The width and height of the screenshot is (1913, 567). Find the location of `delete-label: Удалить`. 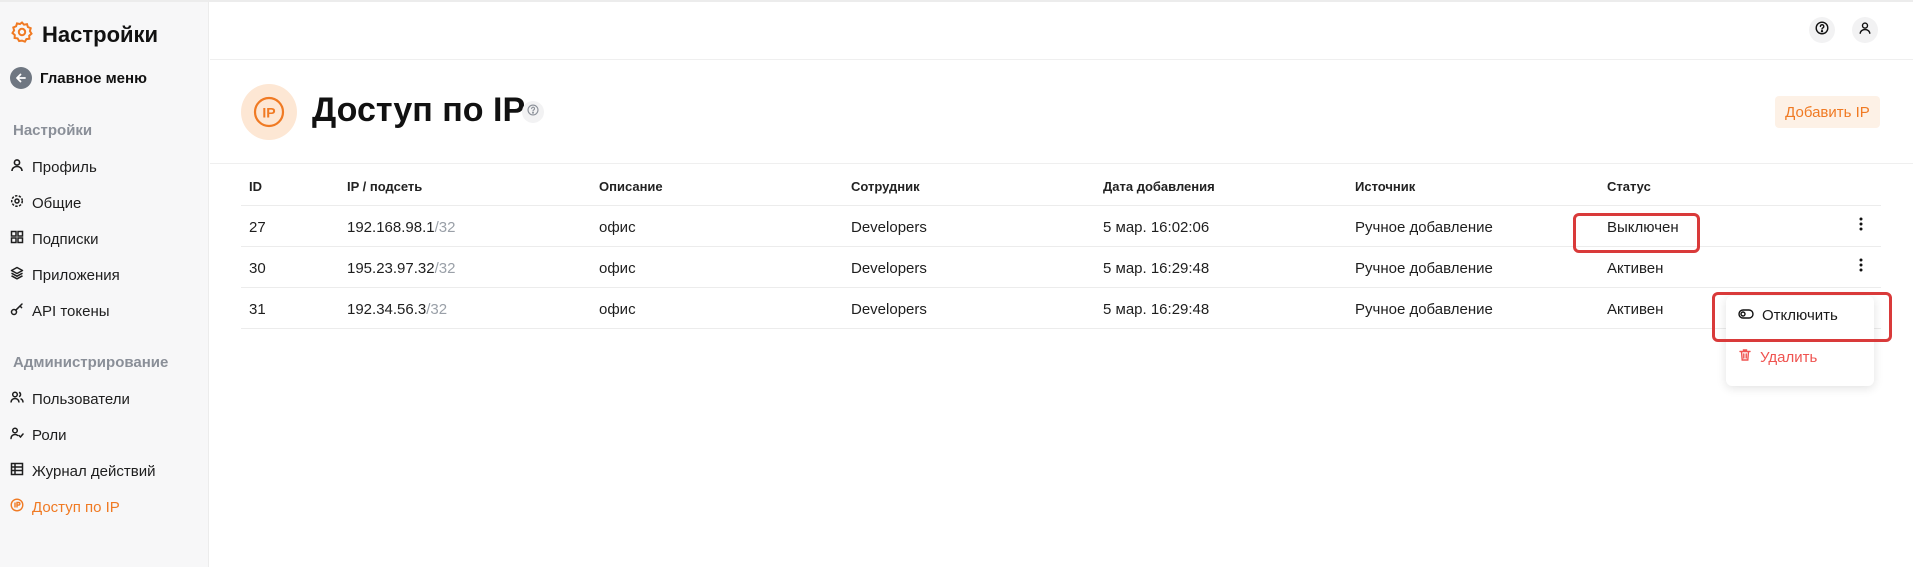

delete-label: Удалить is located at coordinates (1789, 357).